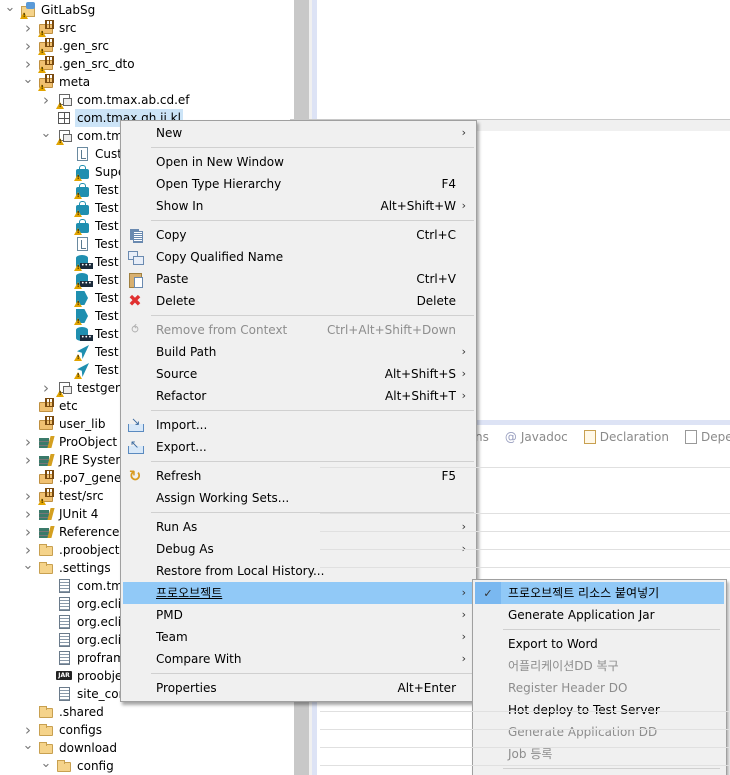 This screenshot has height=775, width=730. What do you see at coordinates (599, 593) in the screenshot?
I see `submenu-item: ✓ 프로오브젝트 리소스 붙여넣기` at bounding box center [599, 593].